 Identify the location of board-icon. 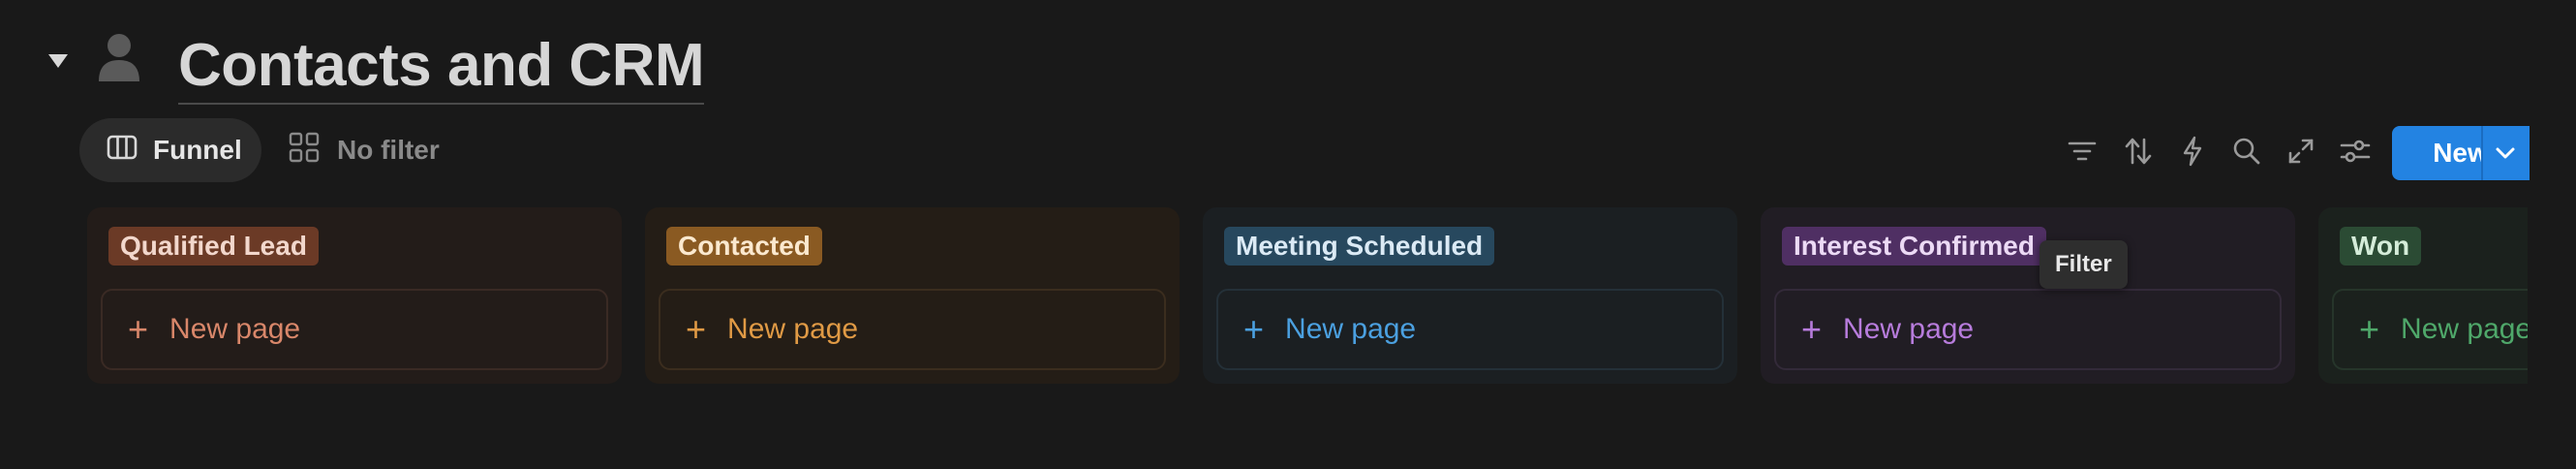
(130, 151).